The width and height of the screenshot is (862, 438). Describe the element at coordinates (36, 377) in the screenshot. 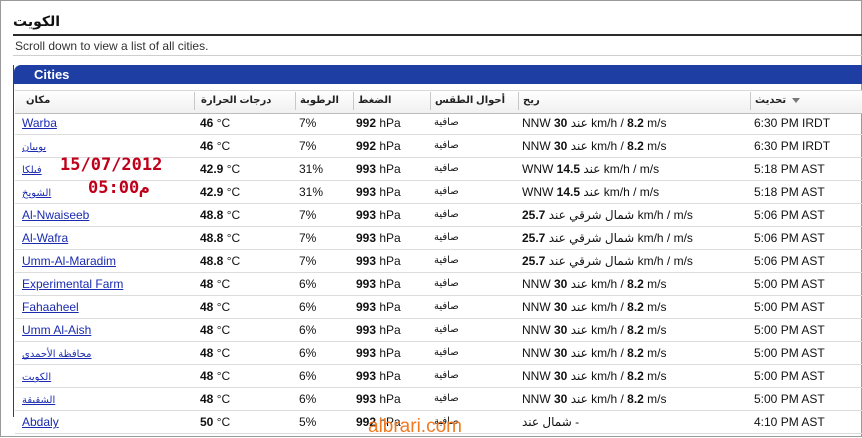

I see `city-link: الكويت` at that location.